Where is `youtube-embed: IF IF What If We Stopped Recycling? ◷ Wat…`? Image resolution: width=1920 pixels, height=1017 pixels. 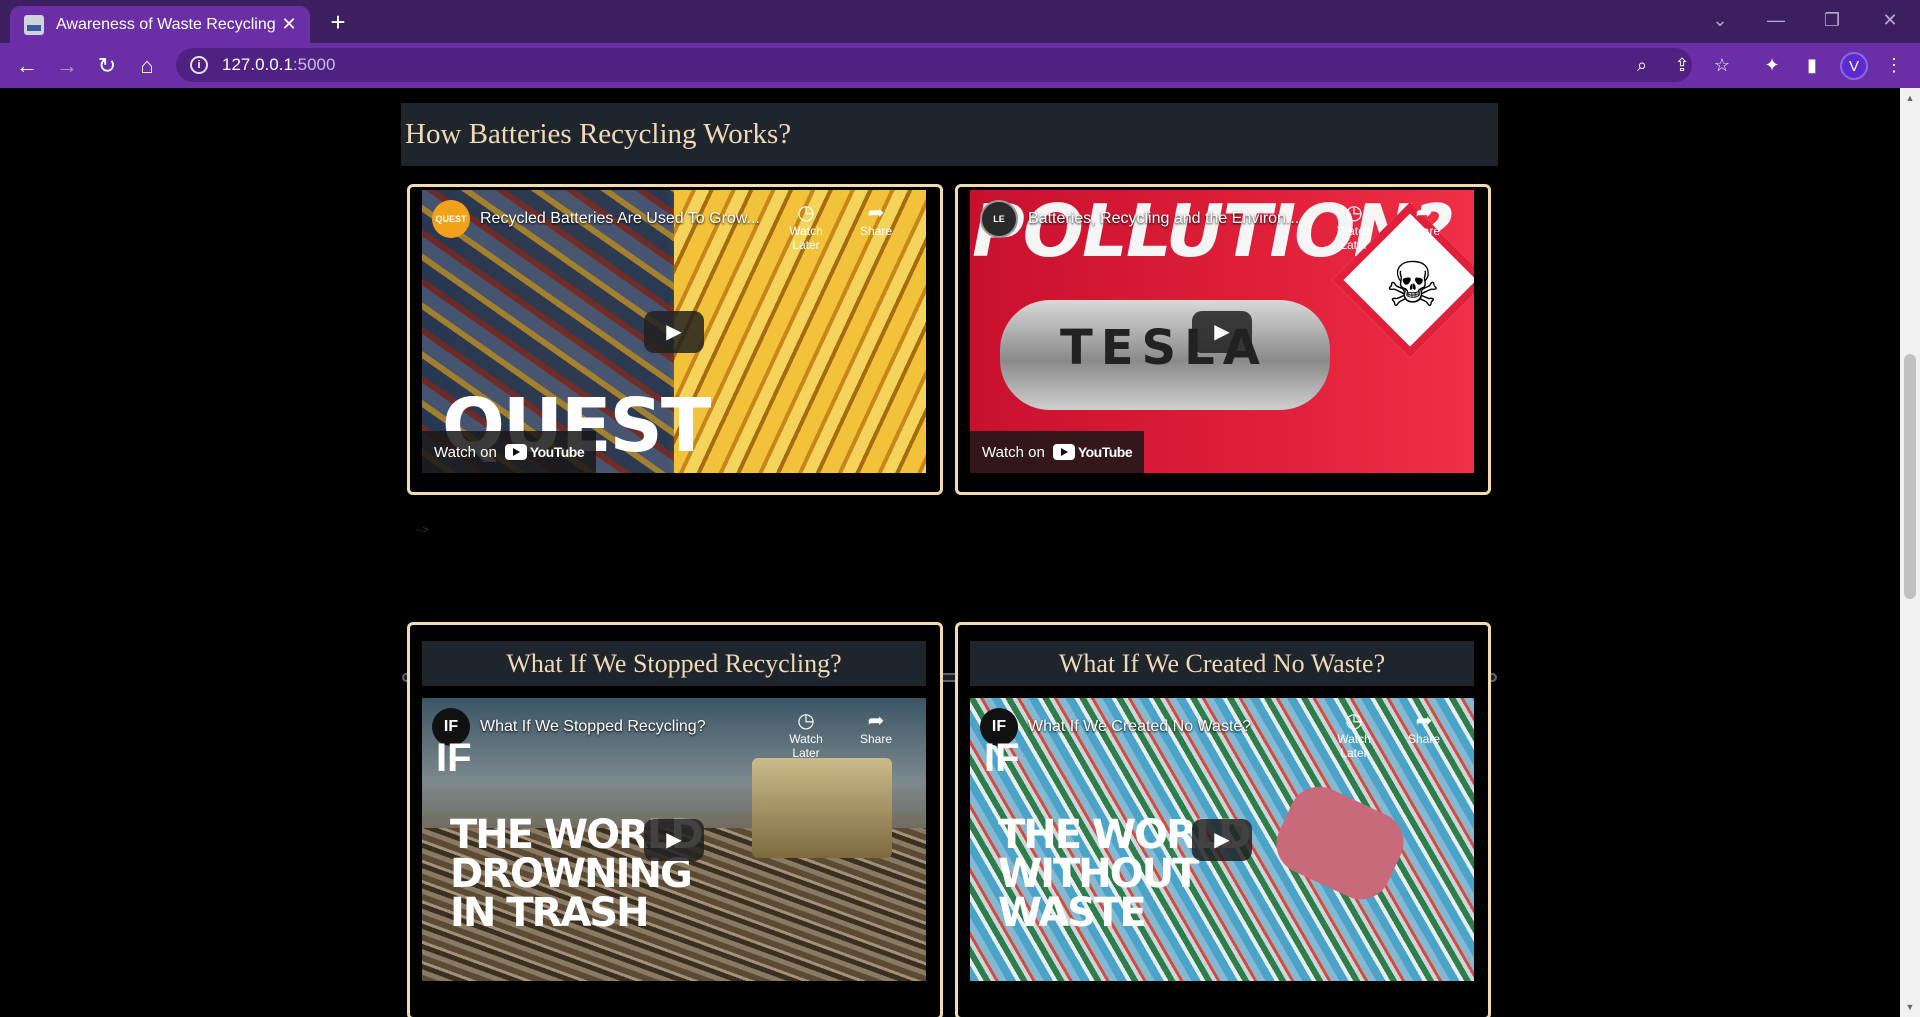
youtube-embed: IF IF What If We Stopped Recycling? ◷ Wat… is located at coordinates (674, 839).